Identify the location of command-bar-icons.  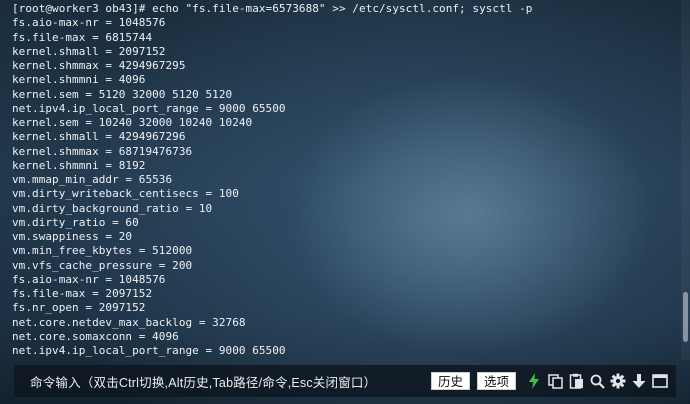
(597, 381).